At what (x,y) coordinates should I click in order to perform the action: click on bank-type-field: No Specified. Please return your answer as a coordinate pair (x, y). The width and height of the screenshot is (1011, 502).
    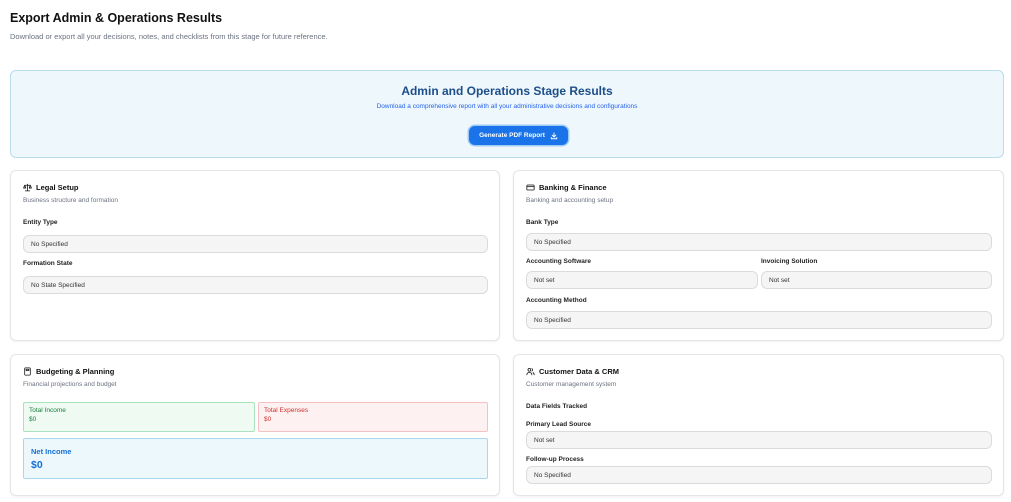
    Looking at the image, I should click on (759, 242).